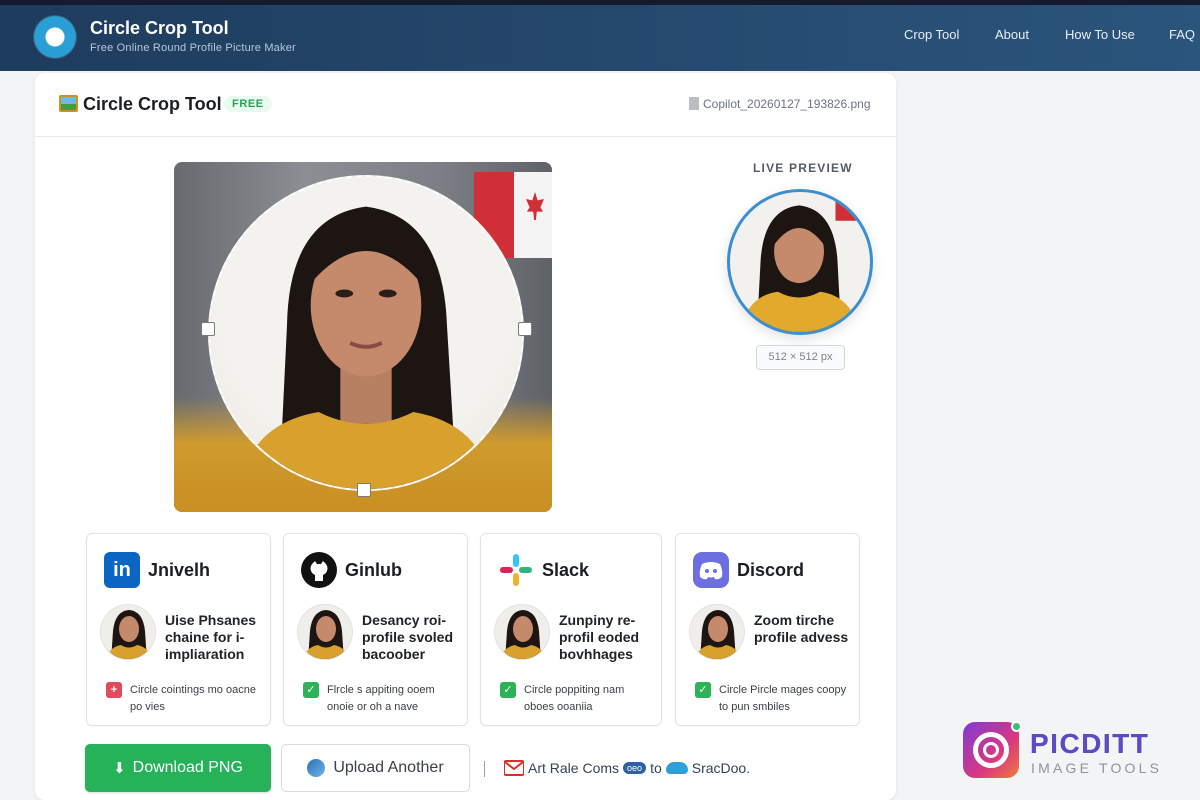  What do you see at coordinates (514, 768) in the screenshot?
I see `gmail-icon` at bounding box center [514, 768].